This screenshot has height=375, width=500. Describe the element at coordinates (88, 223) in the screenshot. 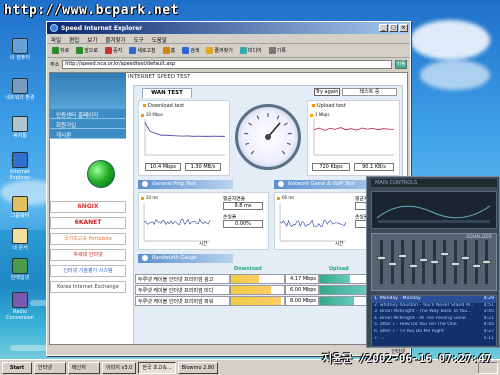

I see `partner-banner: 6KANET` at that location.